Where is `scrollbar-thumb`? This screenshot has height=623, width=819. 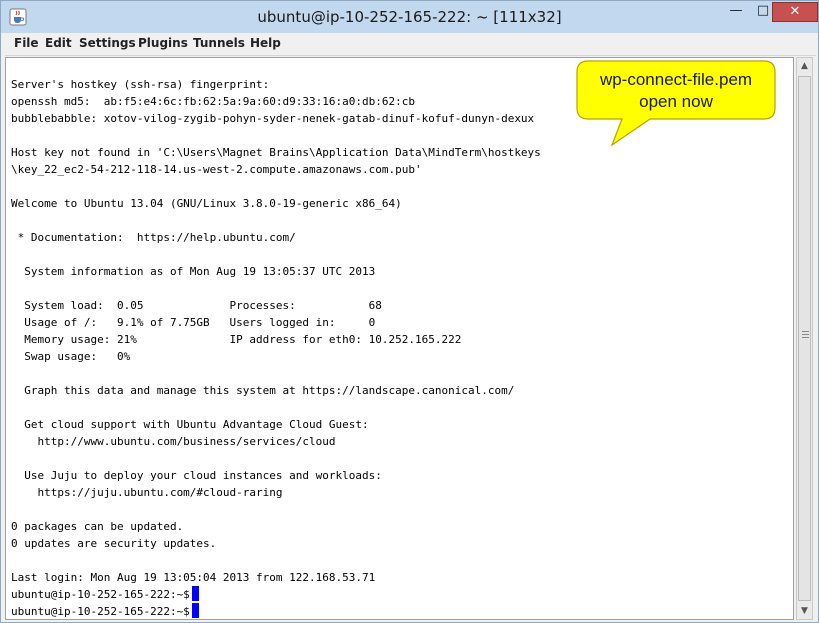 scrollbar-thumb is located at coordinates (804, 338).